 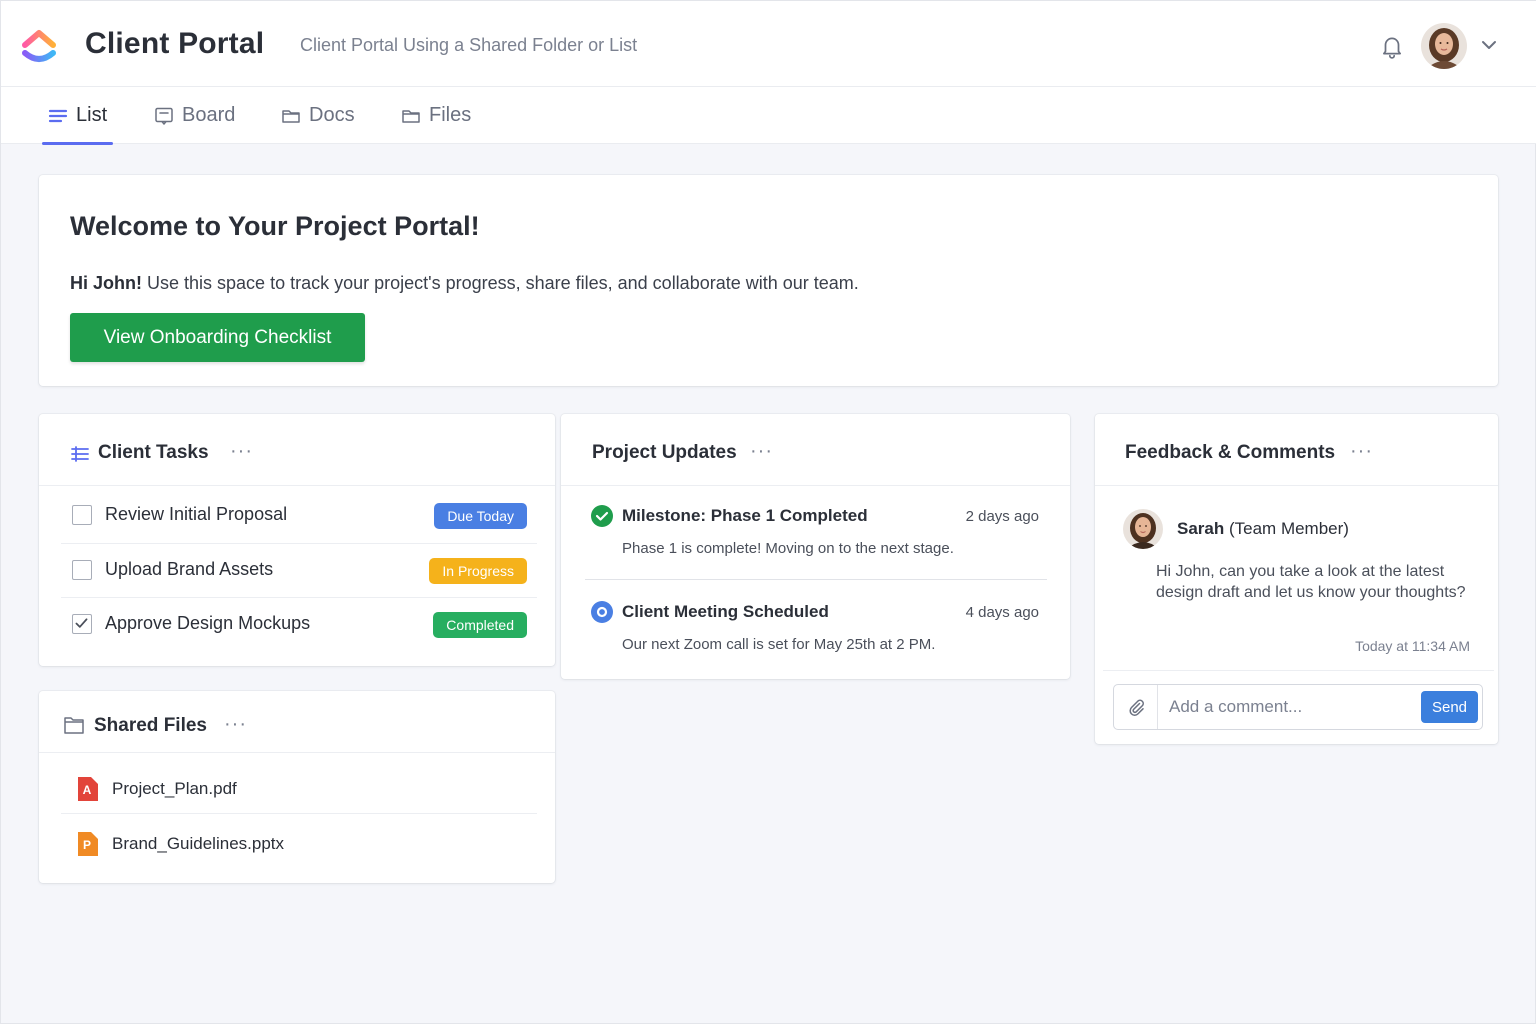 I want to click on update-title: Client Meeting Scheduled, so click(x=725, y=611).